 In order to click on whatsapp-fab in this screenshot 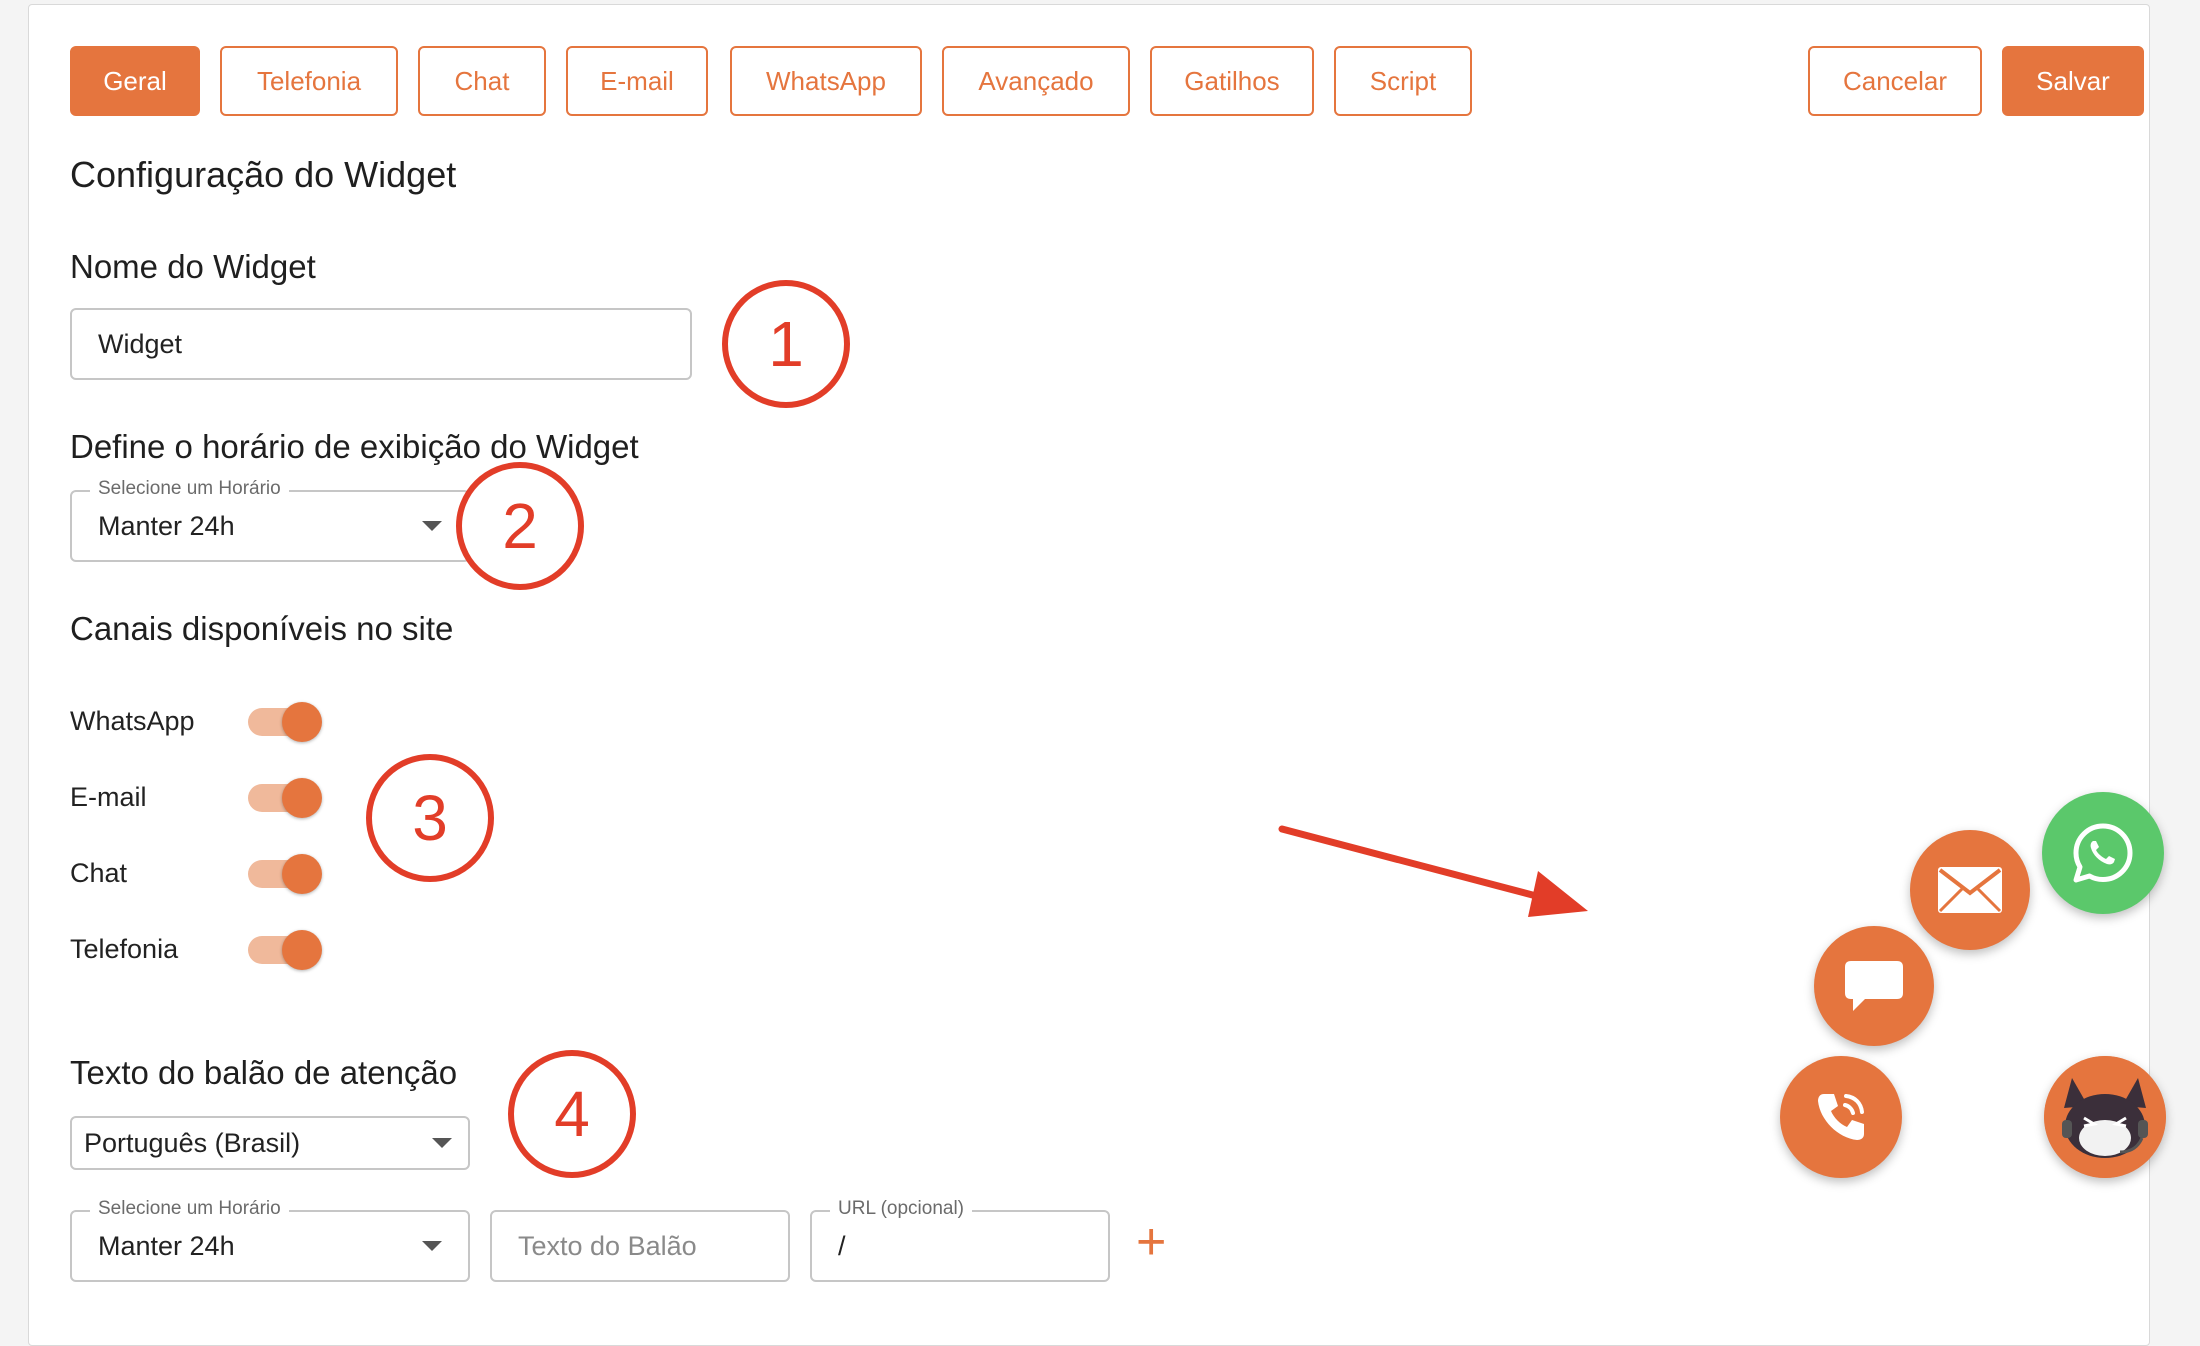, I will do `click(2103, 853)`.